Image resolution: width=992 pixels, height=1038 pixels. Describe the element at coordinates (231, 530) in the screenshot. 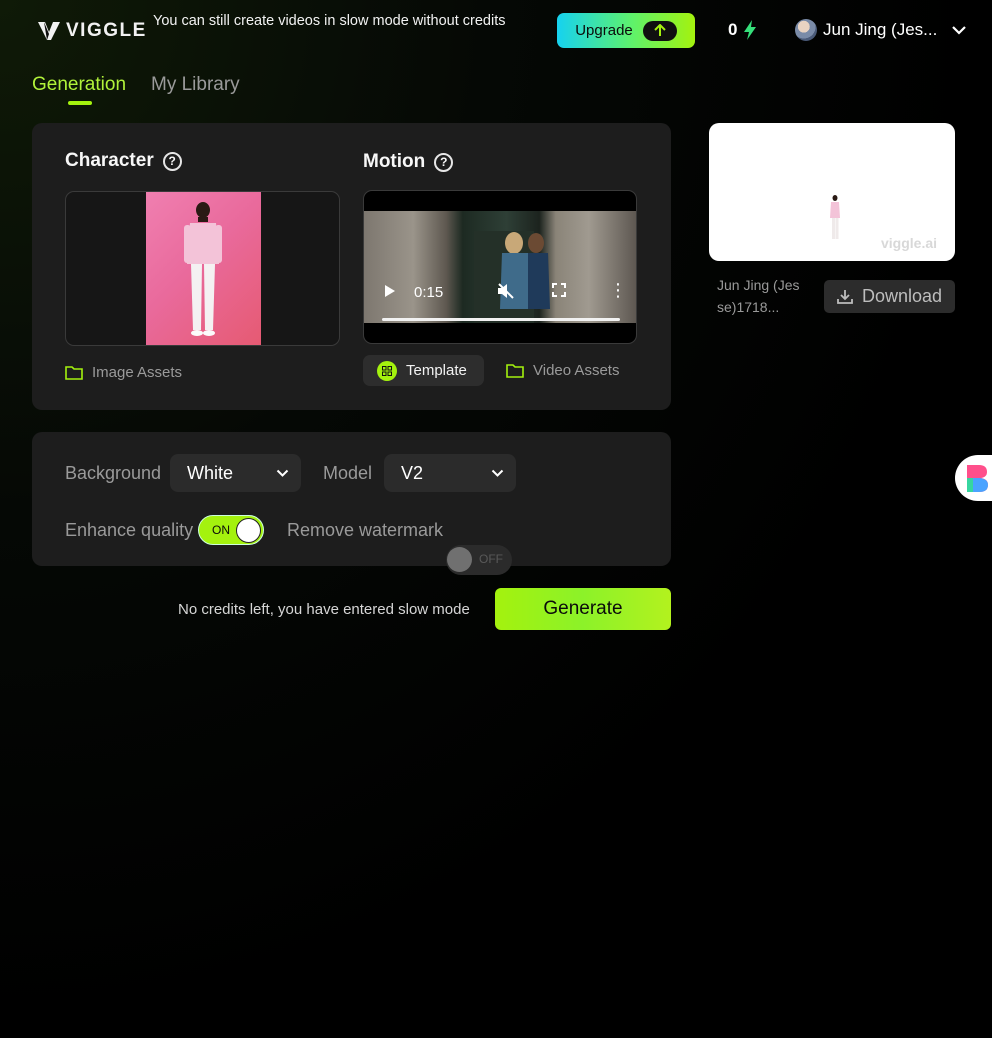

I see `enhance-quality-toggle: ON` at that location.